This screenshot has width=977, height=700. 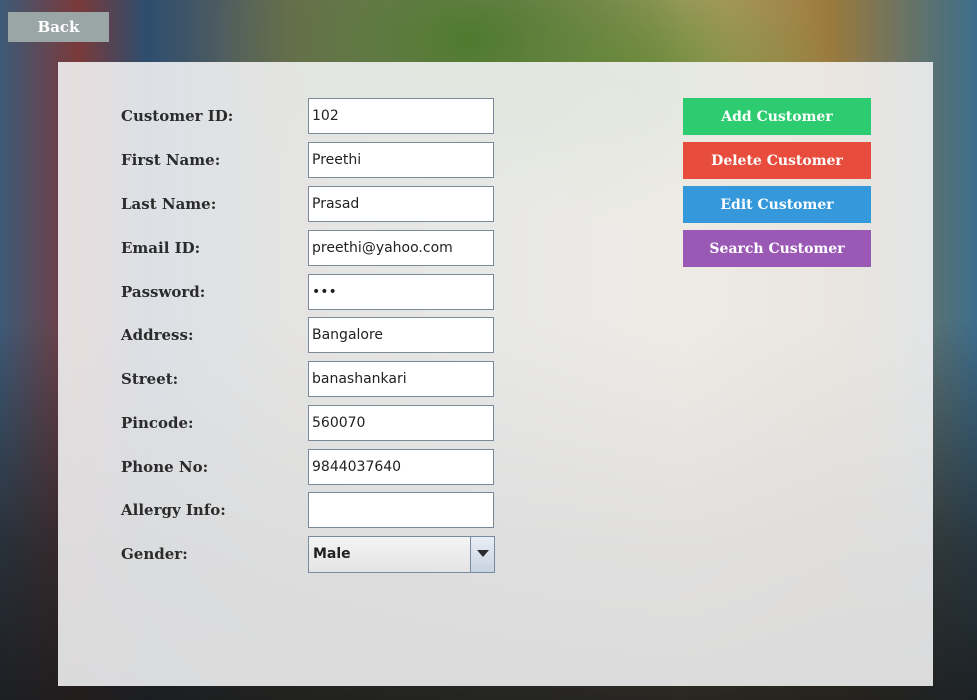 I want to click on form-row-pincode: Pincode: 560070, so click(x=307, y=423).